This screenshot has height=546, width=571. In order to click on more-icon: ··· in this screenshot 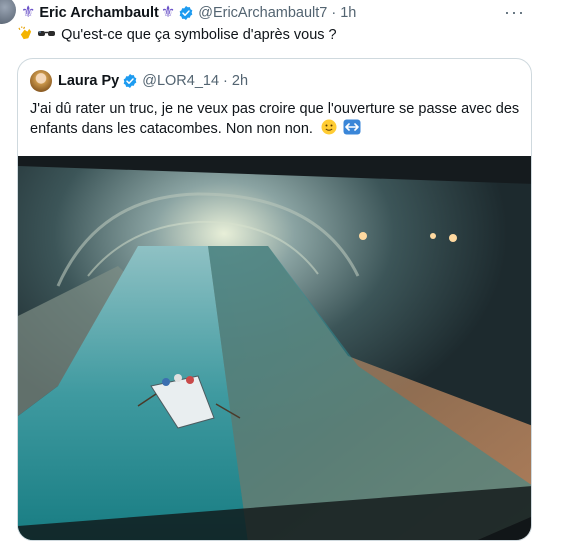, I will do `click(514, 12)`.